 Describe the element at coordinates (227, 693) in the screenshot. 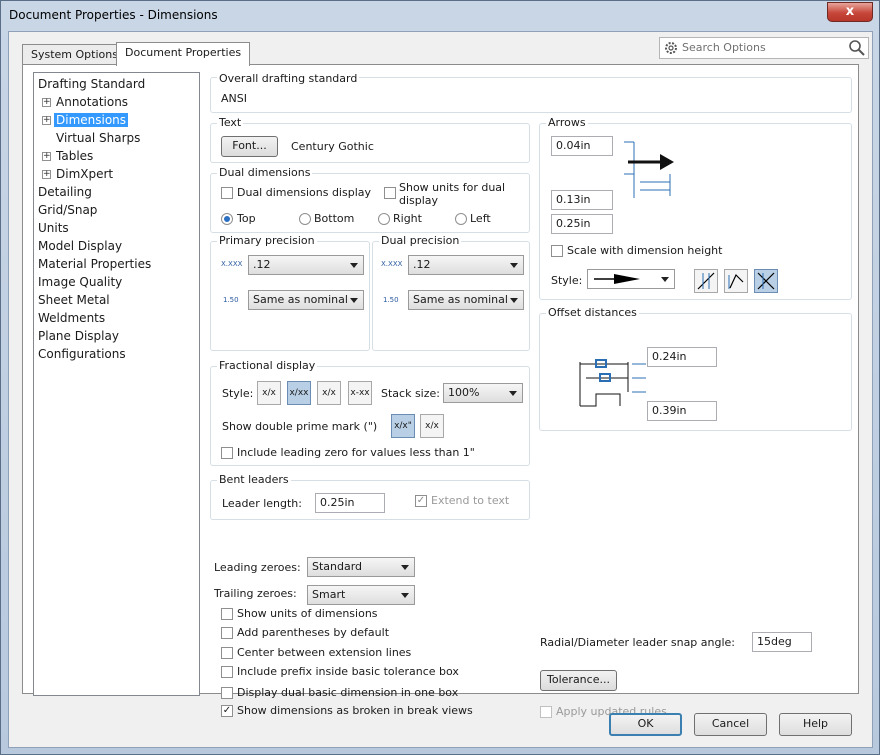

I see `dual-basic-one-box-checkbox` at that location.